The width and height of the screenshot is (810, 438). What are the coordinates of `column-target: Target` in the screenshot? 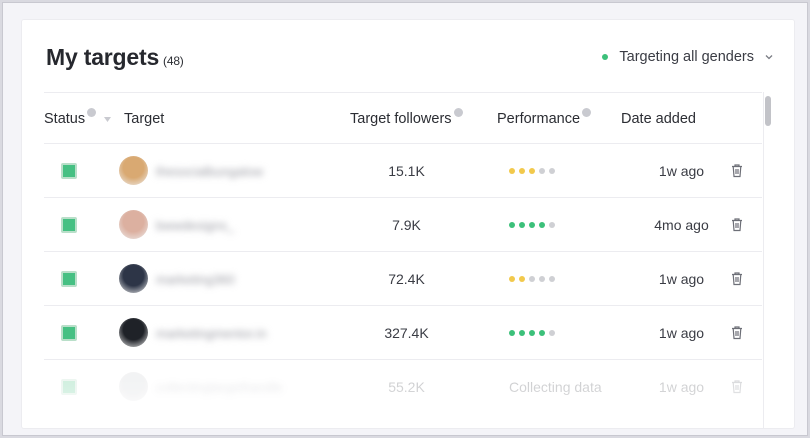 It's located at (144, 119).